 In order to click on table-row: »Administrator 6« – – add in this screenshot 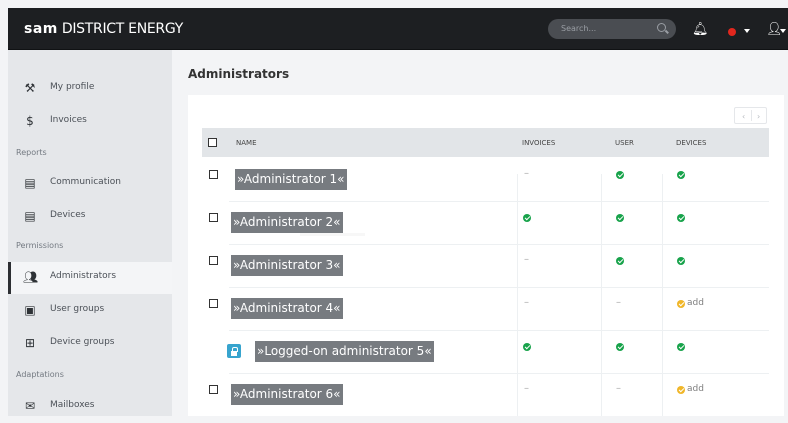, I will do `click(485, 395)`.